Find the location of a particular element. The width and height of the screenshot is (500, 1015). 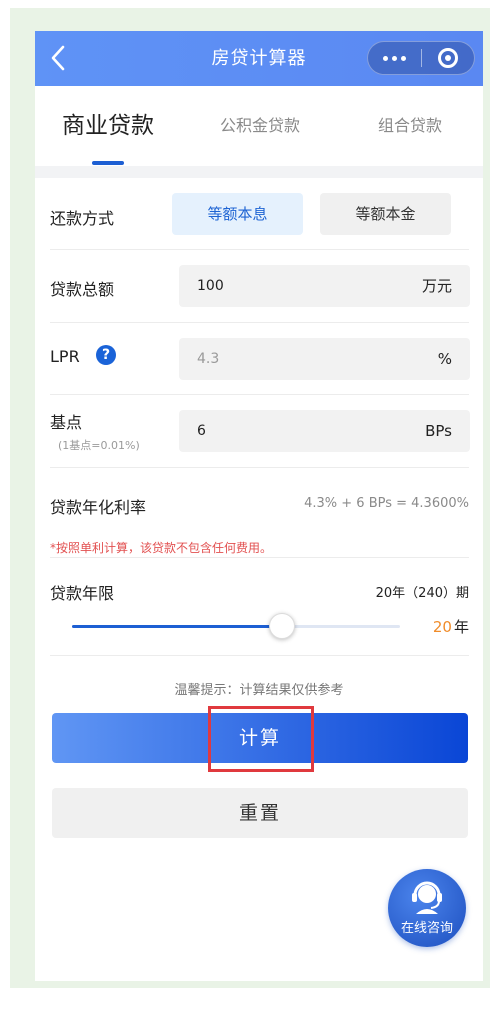

basis-point-row: 基点 (1基点=0.01%) 6 BPs is located at coordinates (260, 431).